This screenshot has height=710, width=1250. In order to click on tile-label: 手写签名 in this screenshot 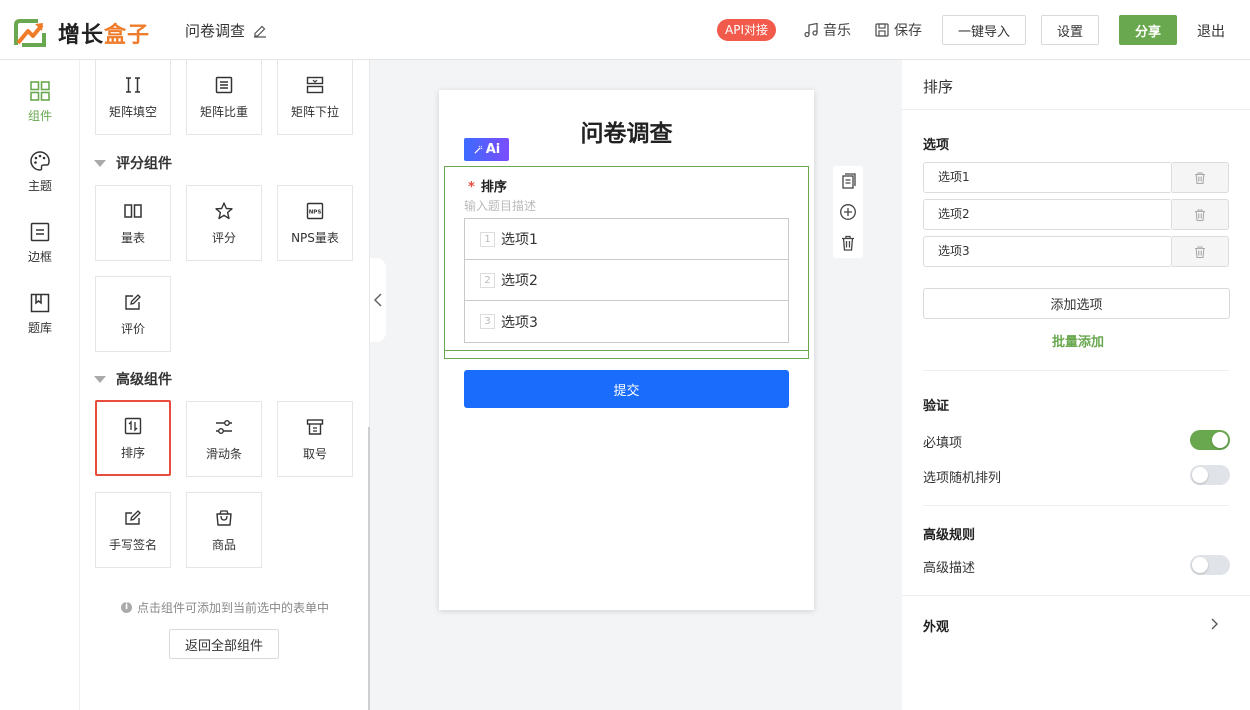, I will do `click(132, 544)`.